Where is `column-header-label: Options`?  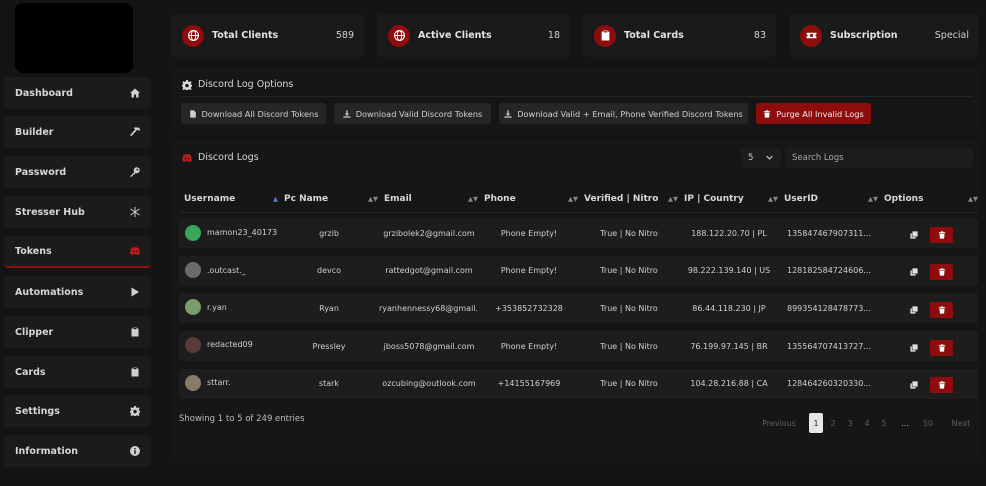 column-header-label: Options is located at coordinates (904, 199).